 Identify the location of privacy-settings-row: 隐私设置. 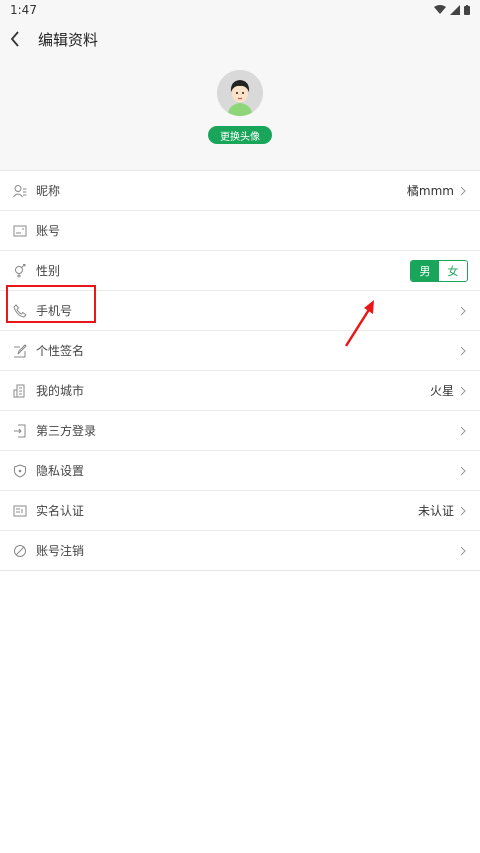
(240, 470).